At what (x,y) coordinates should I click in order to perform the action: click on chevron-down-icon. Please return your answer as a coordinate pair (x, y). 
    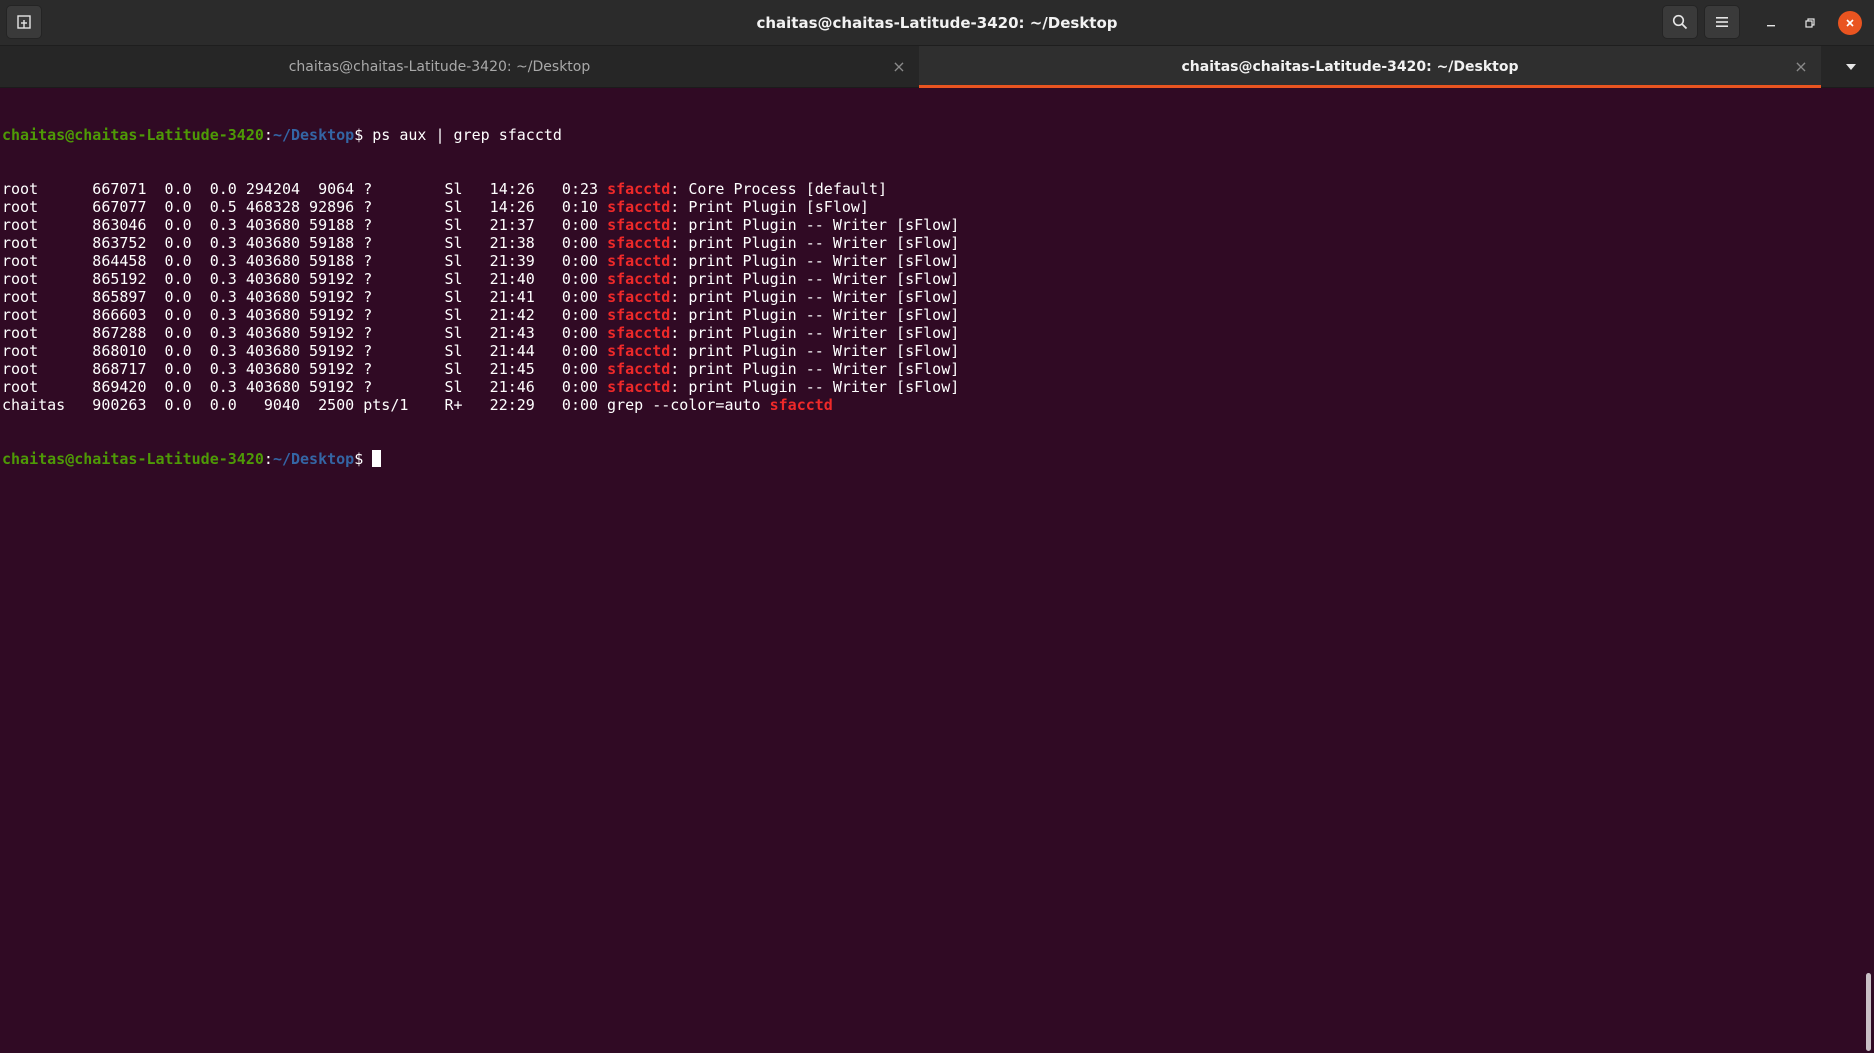
    Looking at the image, I should click on (1851, 67).